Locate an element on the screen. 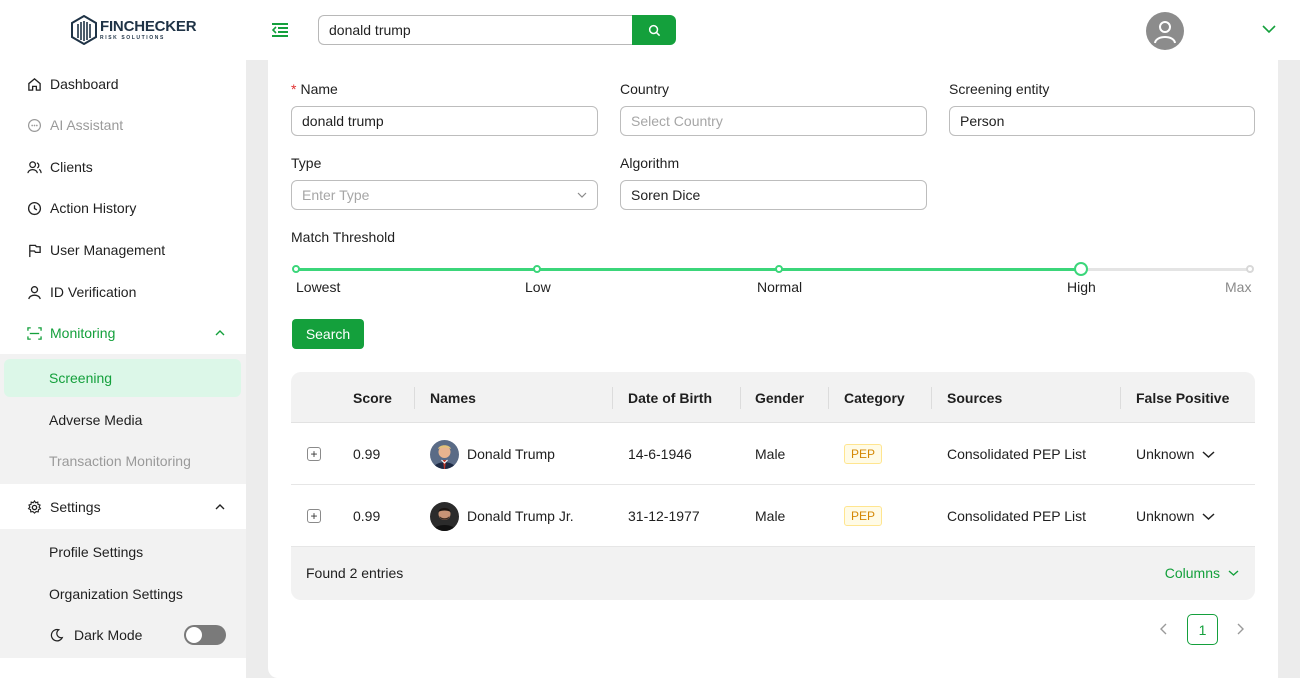 The image size is (1300, 678). sidebar-subitem-screening: Screening is located at coordinates (122, 378).